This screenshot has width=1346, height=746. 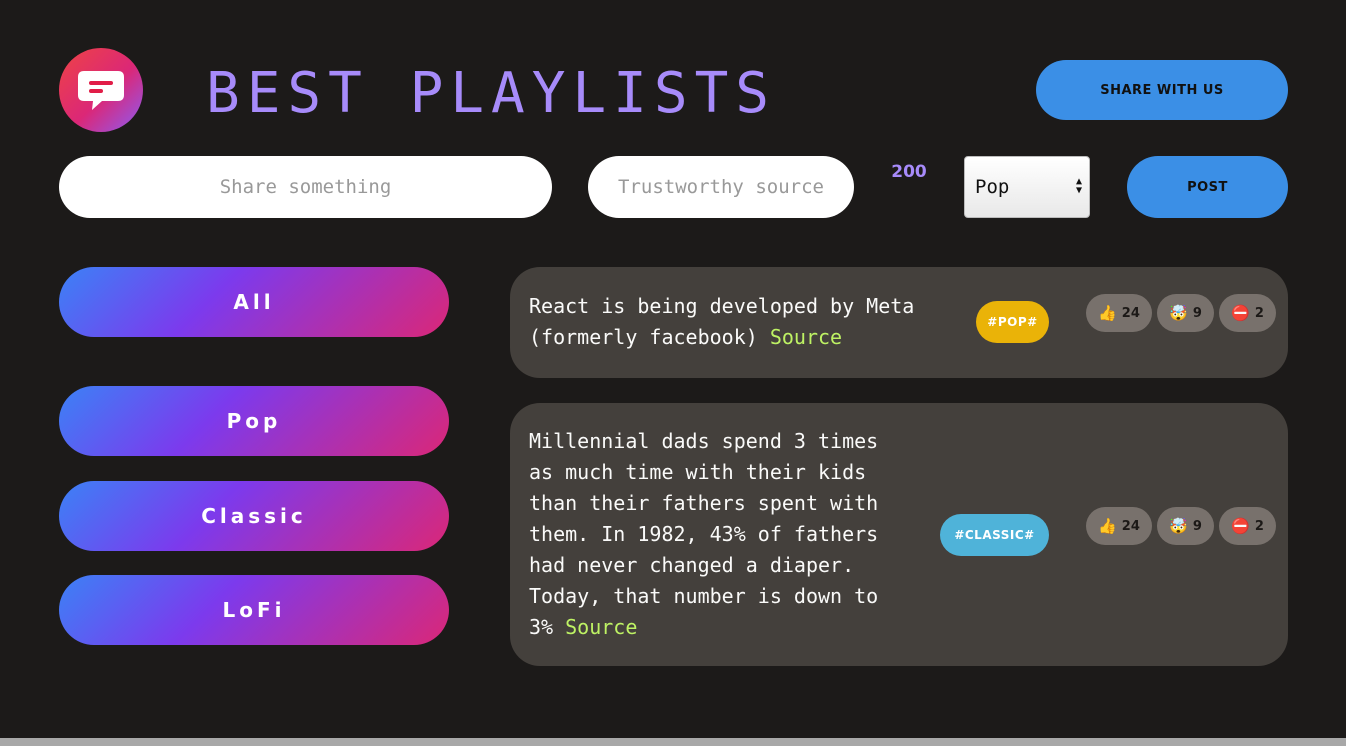 I want to click on category-classic-button: Classic, so click(x=254, y=516).